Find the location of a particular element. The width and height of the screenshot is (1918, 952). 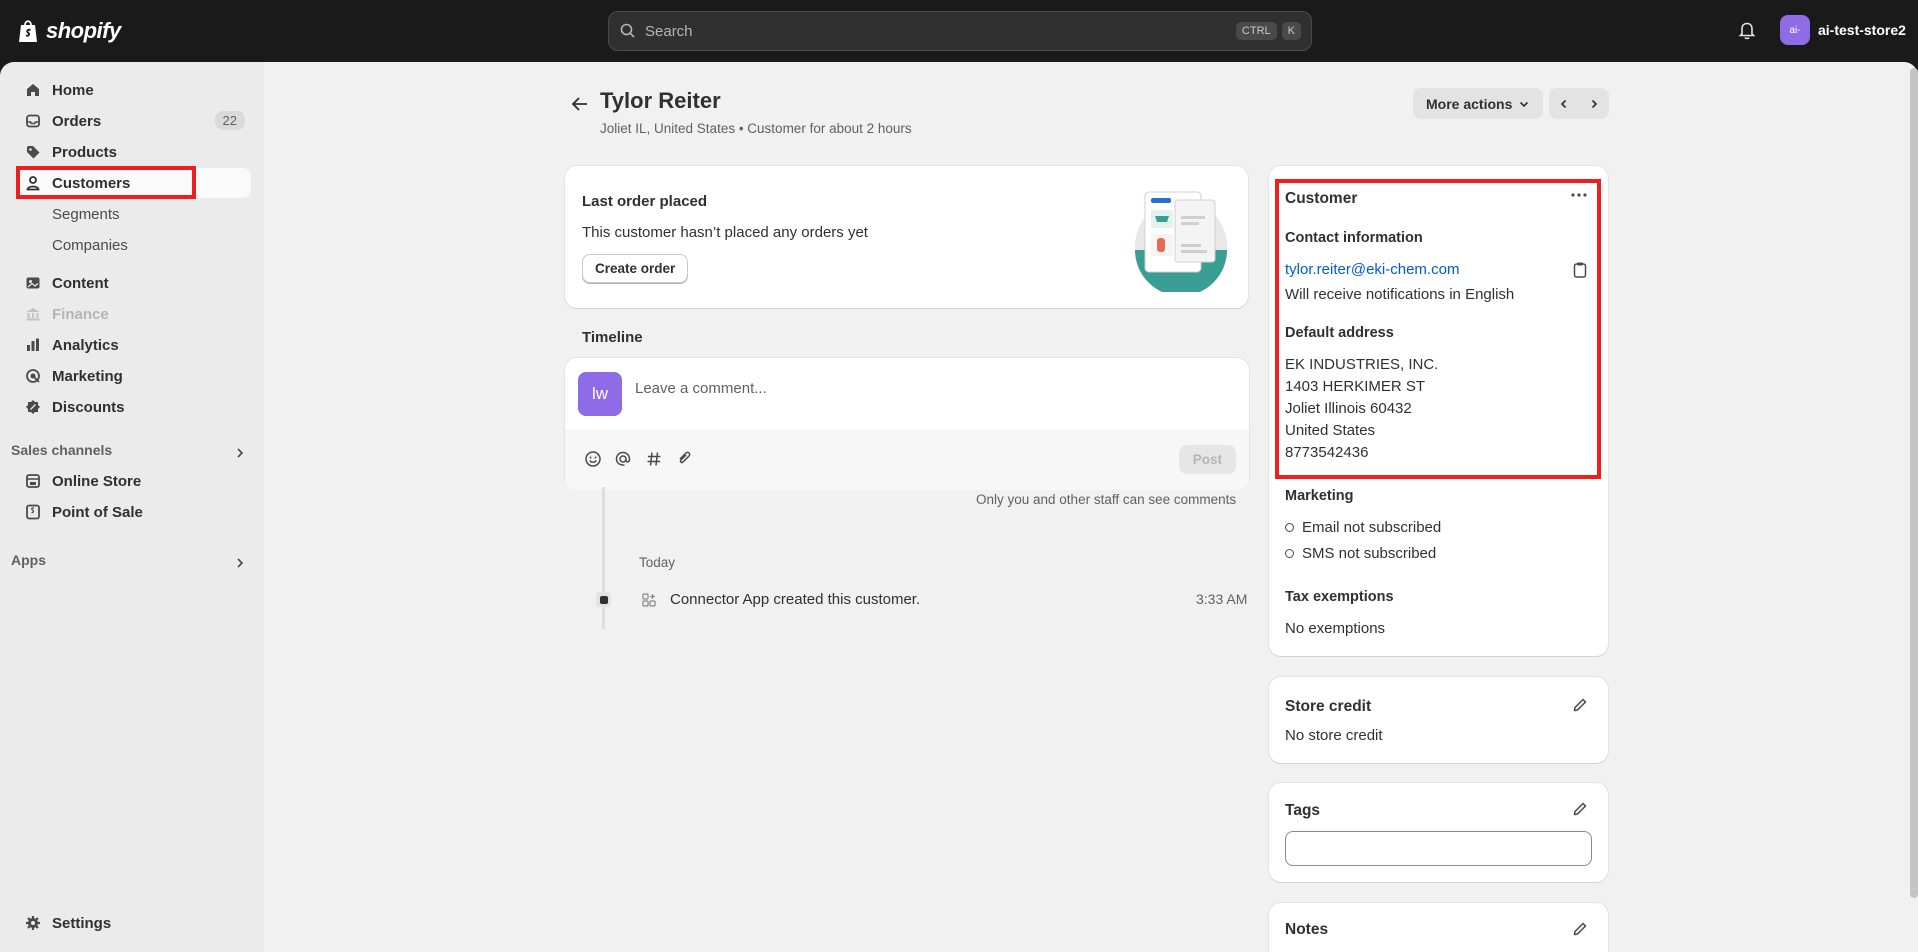

sidebar-item-segments: Segments is located at coordinates (133, 214).